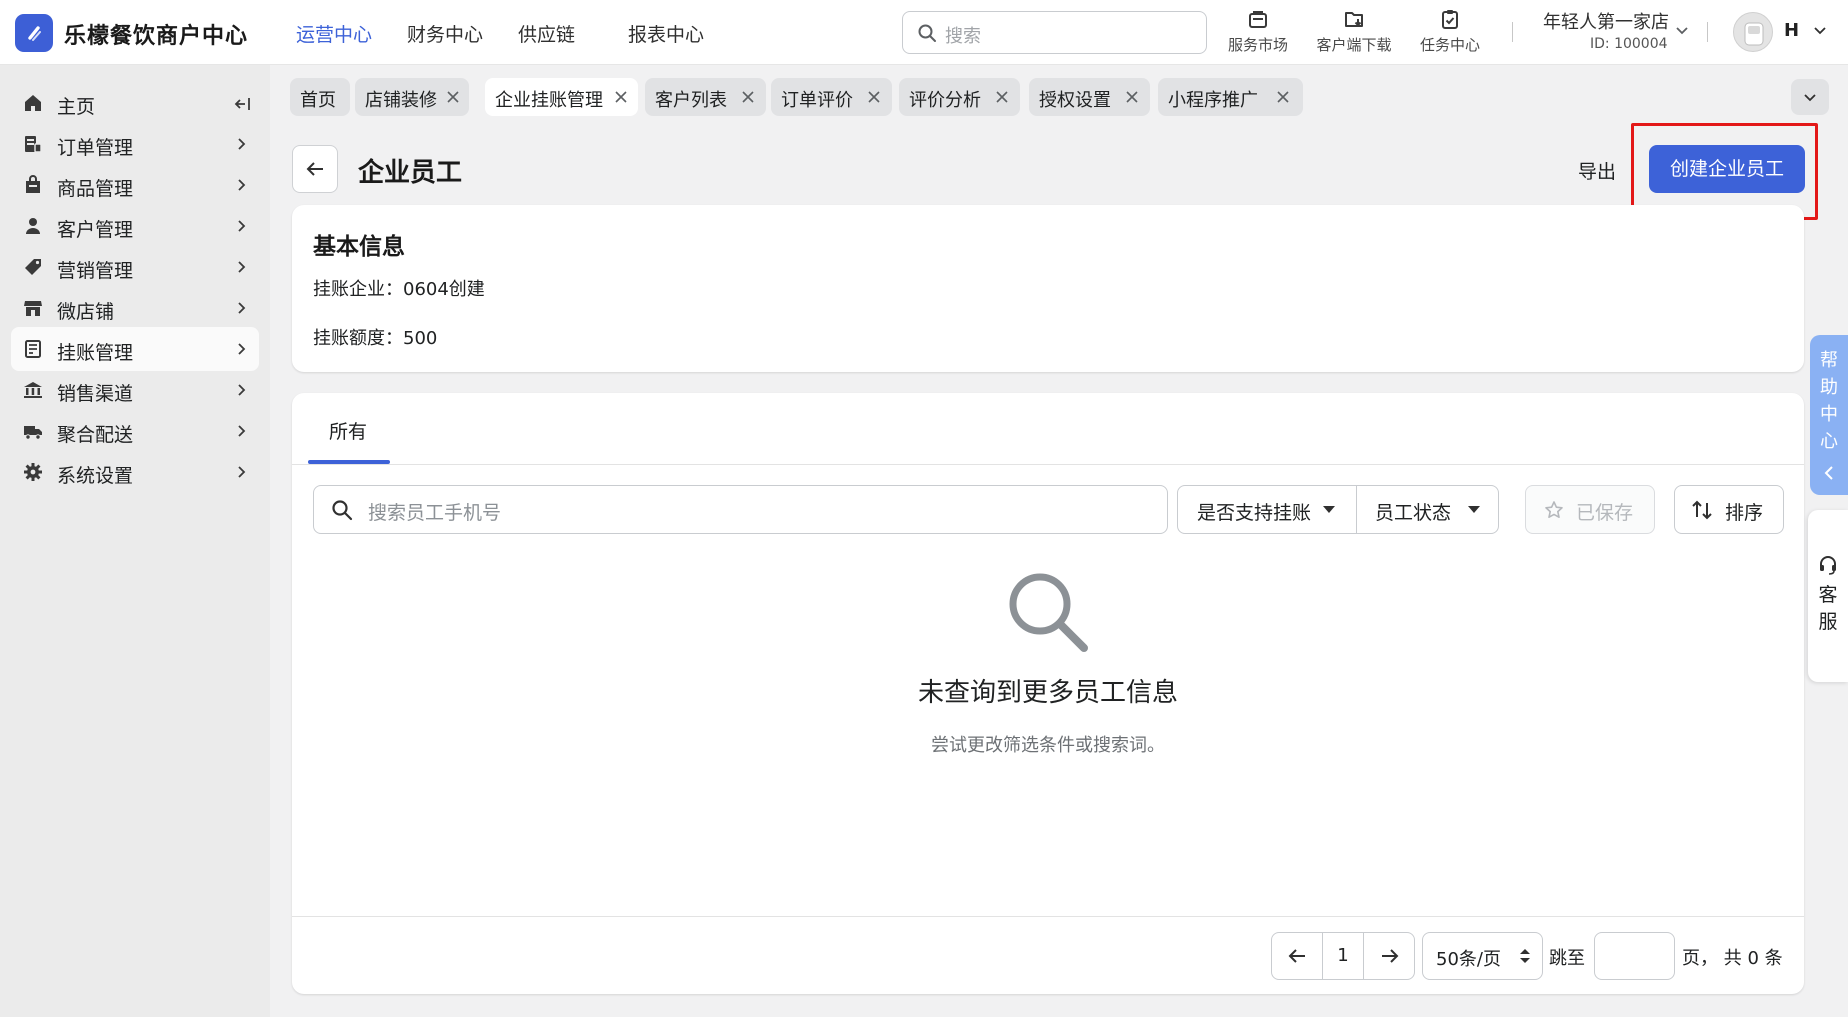 Image resolution: width=1848 pixels, height=1017 pixels. Describe the element at coordinates (33, 267) in the screenshot. I see `tag-icon` at that location.